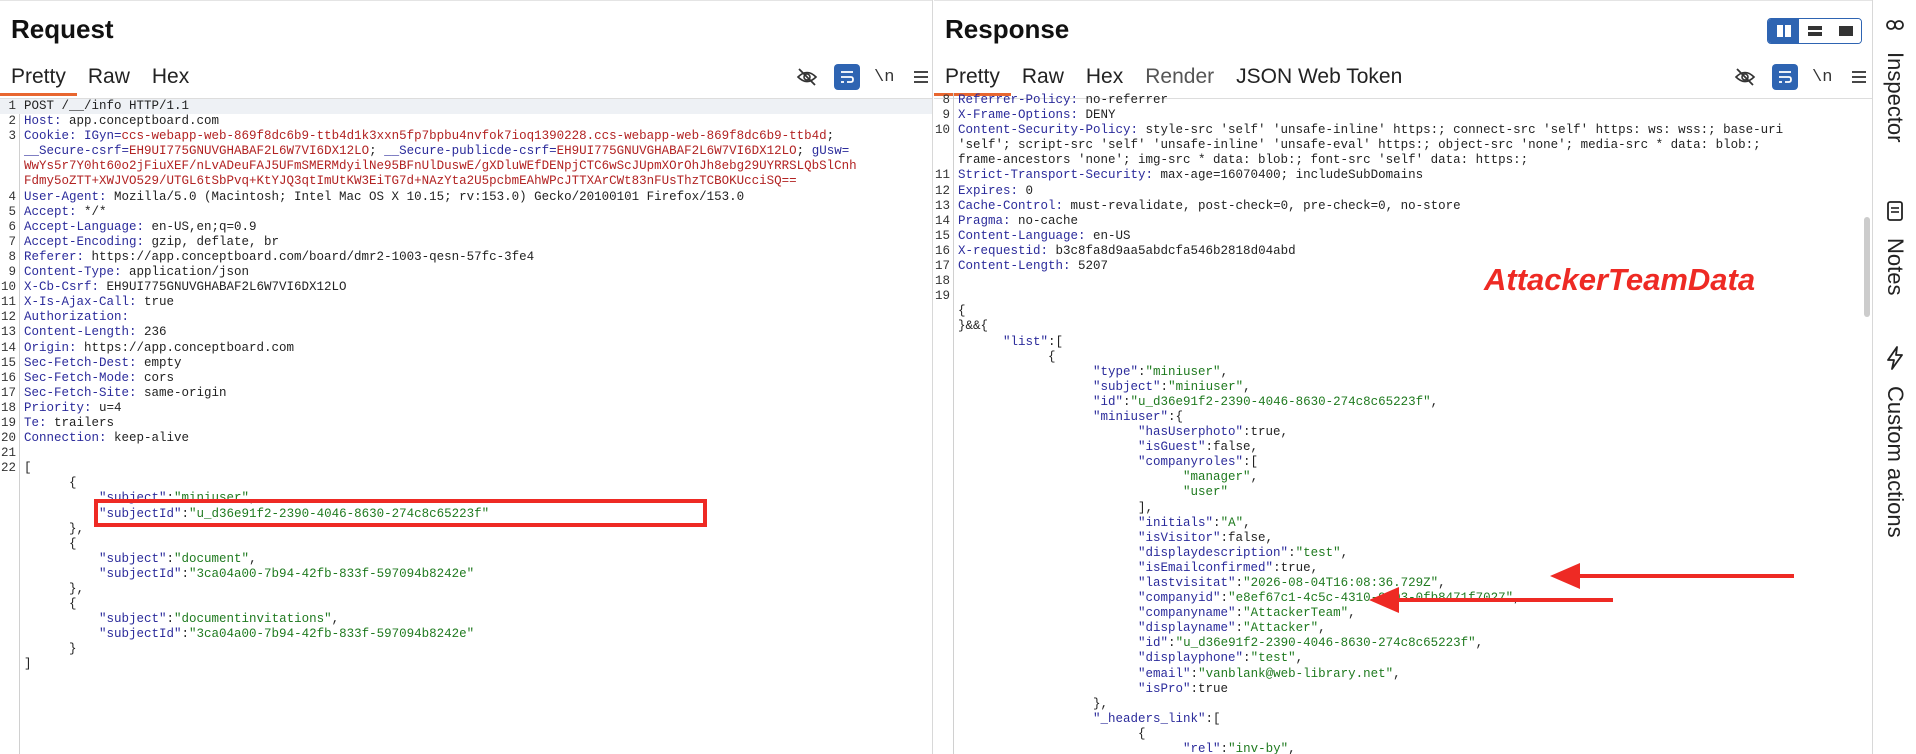 The height and width of the screenshot is (754, 1916). What do you see at coordinates (466, 302) in the screenshot?
I see `code-line: 11 X-Is-Ajax-Call: true` at bounding box center [466, 302].